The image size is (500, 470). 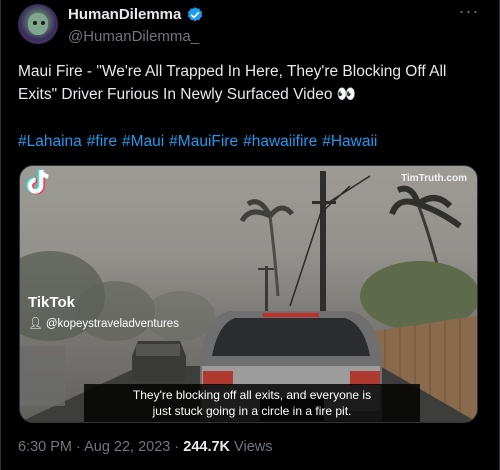 What do you see at coordinates (45, 447) in the screenshot?
I see `tweet-time: 6:30 PM` at bounding box center [45, 447].